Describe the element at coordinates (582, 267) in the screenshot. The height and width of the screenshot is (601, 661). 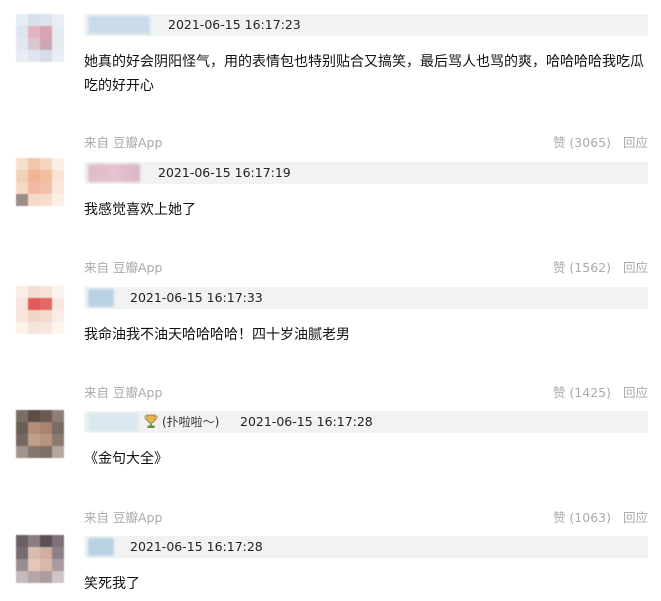
I see `like-button: 赞 (1562)` at that location.